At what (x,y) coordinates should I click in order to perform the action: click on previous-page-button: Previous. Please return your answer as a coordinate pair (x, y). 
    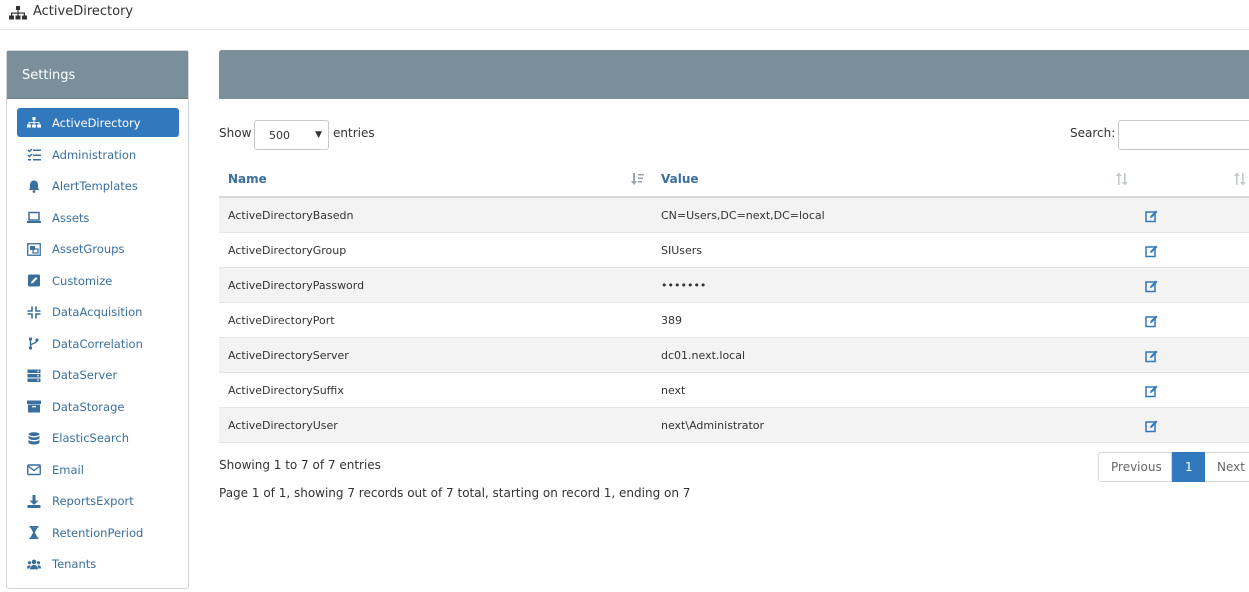
    Looking at the image, I should click on (1135, 467).